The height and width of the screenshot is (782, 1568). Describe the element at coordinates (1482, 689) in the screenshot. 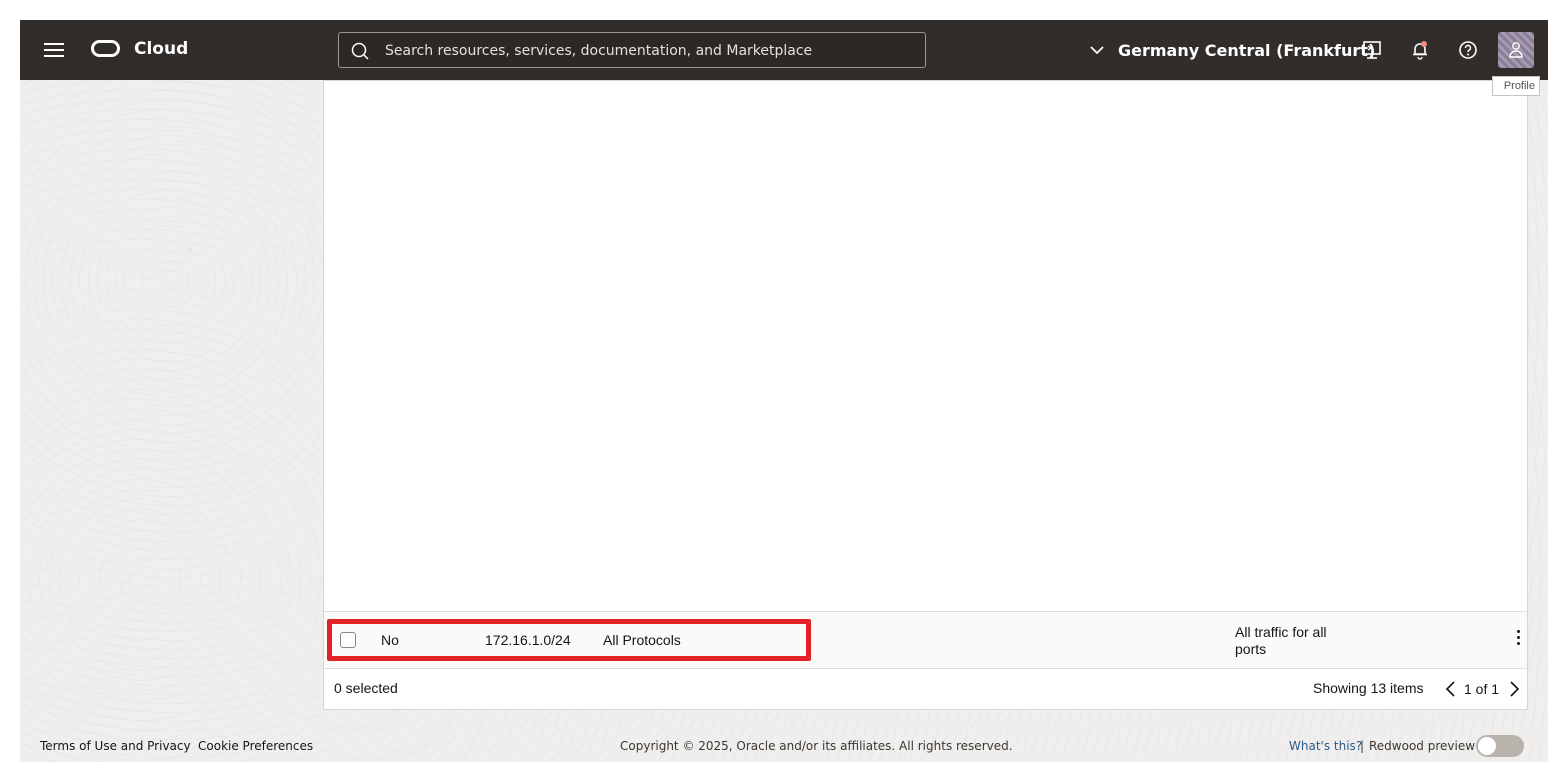

I see `page-indicator: 1 of 1` at that location.